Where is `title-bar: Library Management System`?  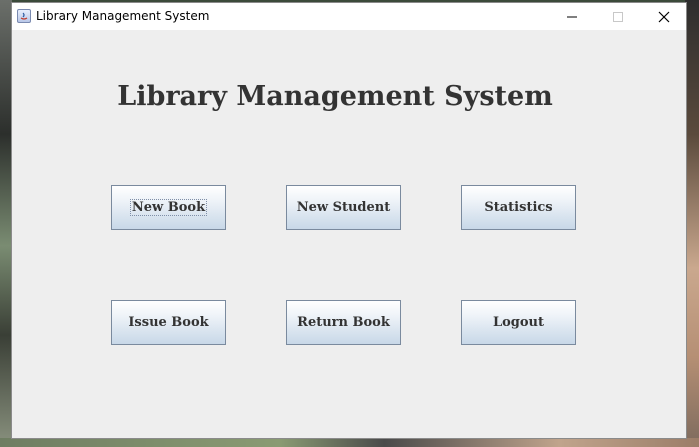 title-bar: Library Management System is located at coordinates (349, 16).